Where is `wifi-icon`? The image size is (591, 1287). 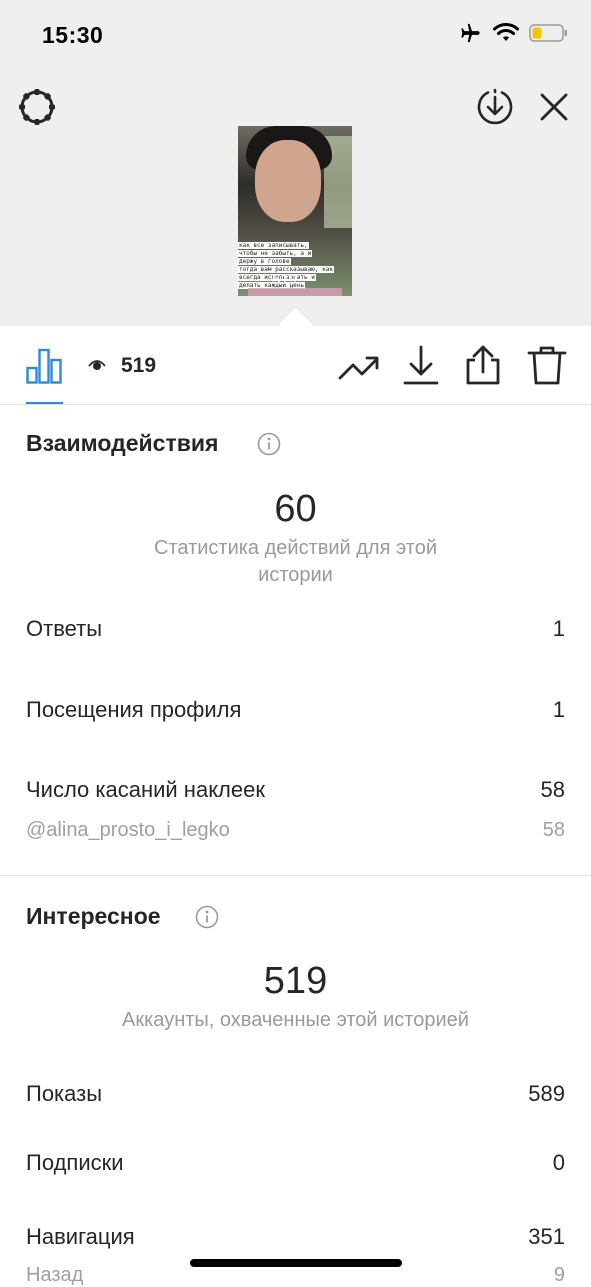 wifi-icon is located at coordinates (506, 32).